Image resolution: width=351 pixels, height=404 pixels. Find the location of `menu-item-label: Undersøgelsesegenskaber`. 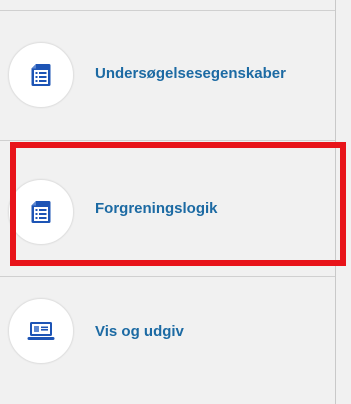

menu-item-label: Undersøgelsesegenskaber is located at coordinates (190, 73).